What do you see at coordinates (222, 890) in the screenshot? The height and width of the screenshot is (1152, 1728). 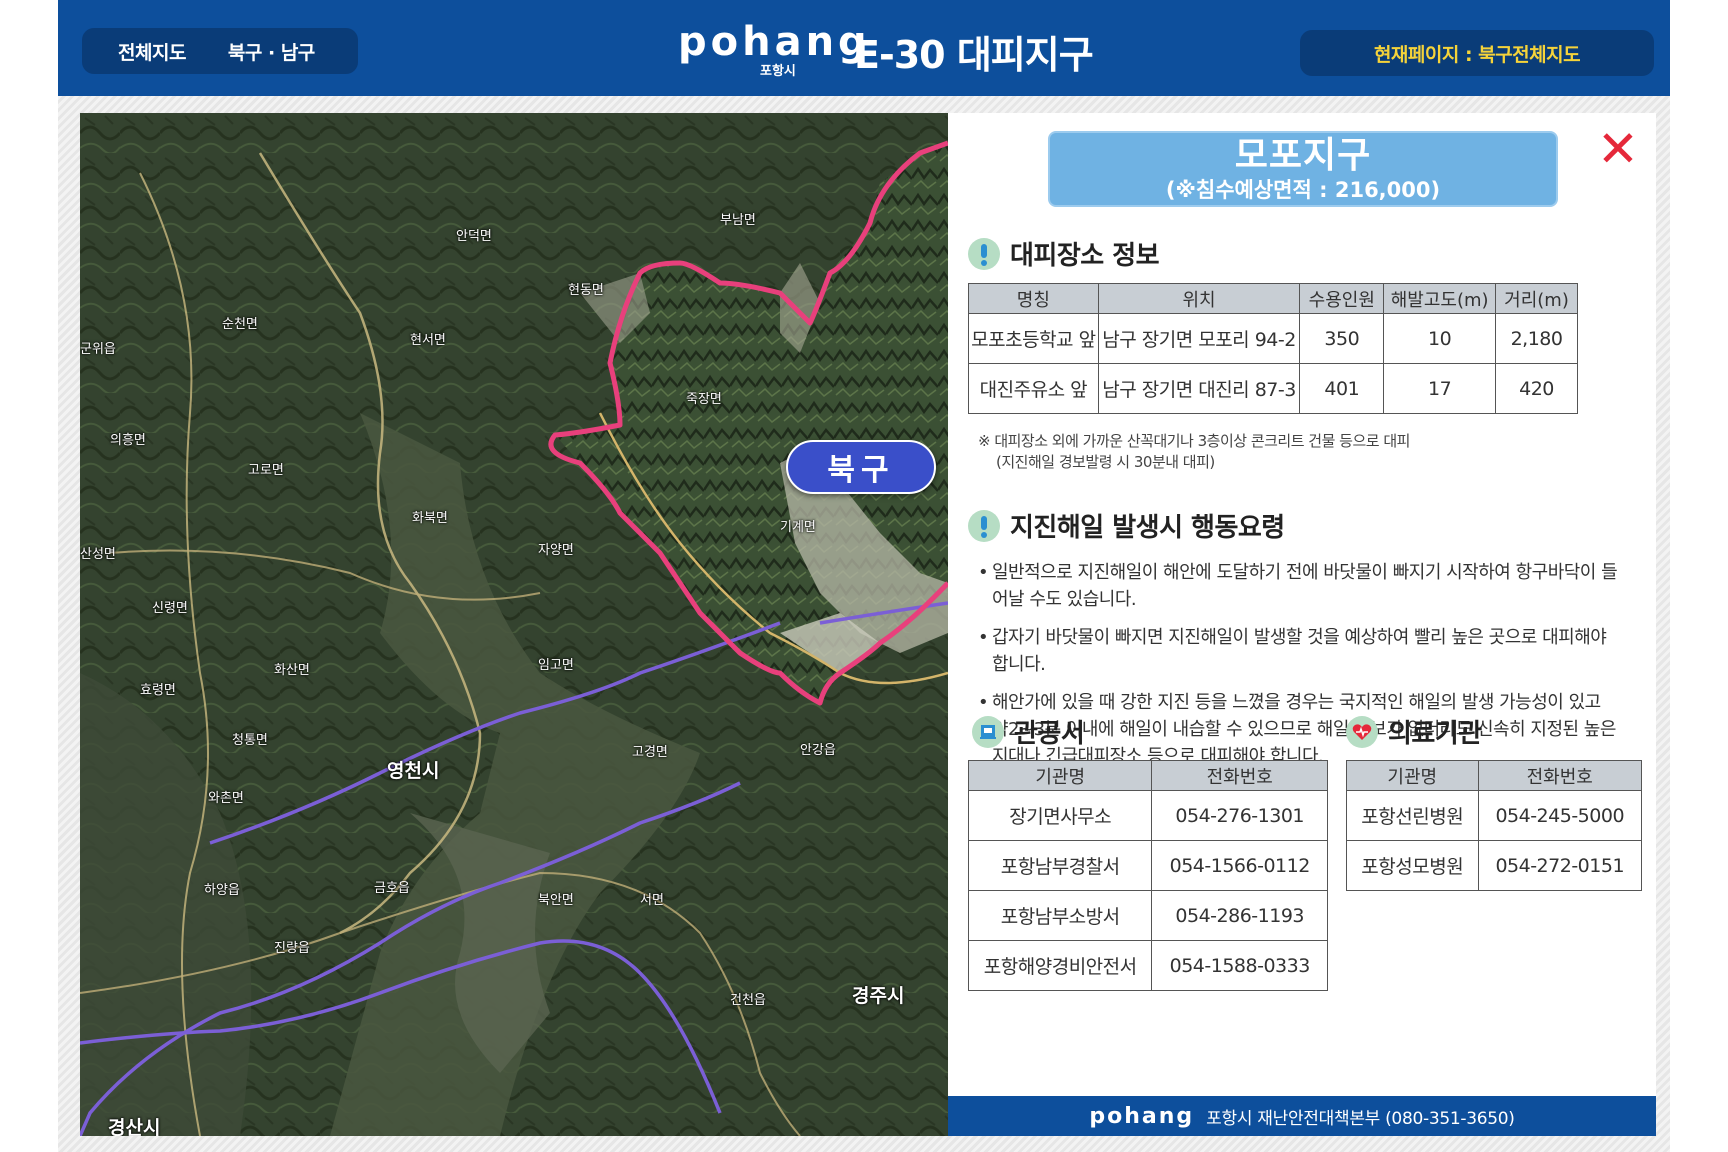 I see `map-label-hayang: 하양읍` at bounding box center [222, 890].